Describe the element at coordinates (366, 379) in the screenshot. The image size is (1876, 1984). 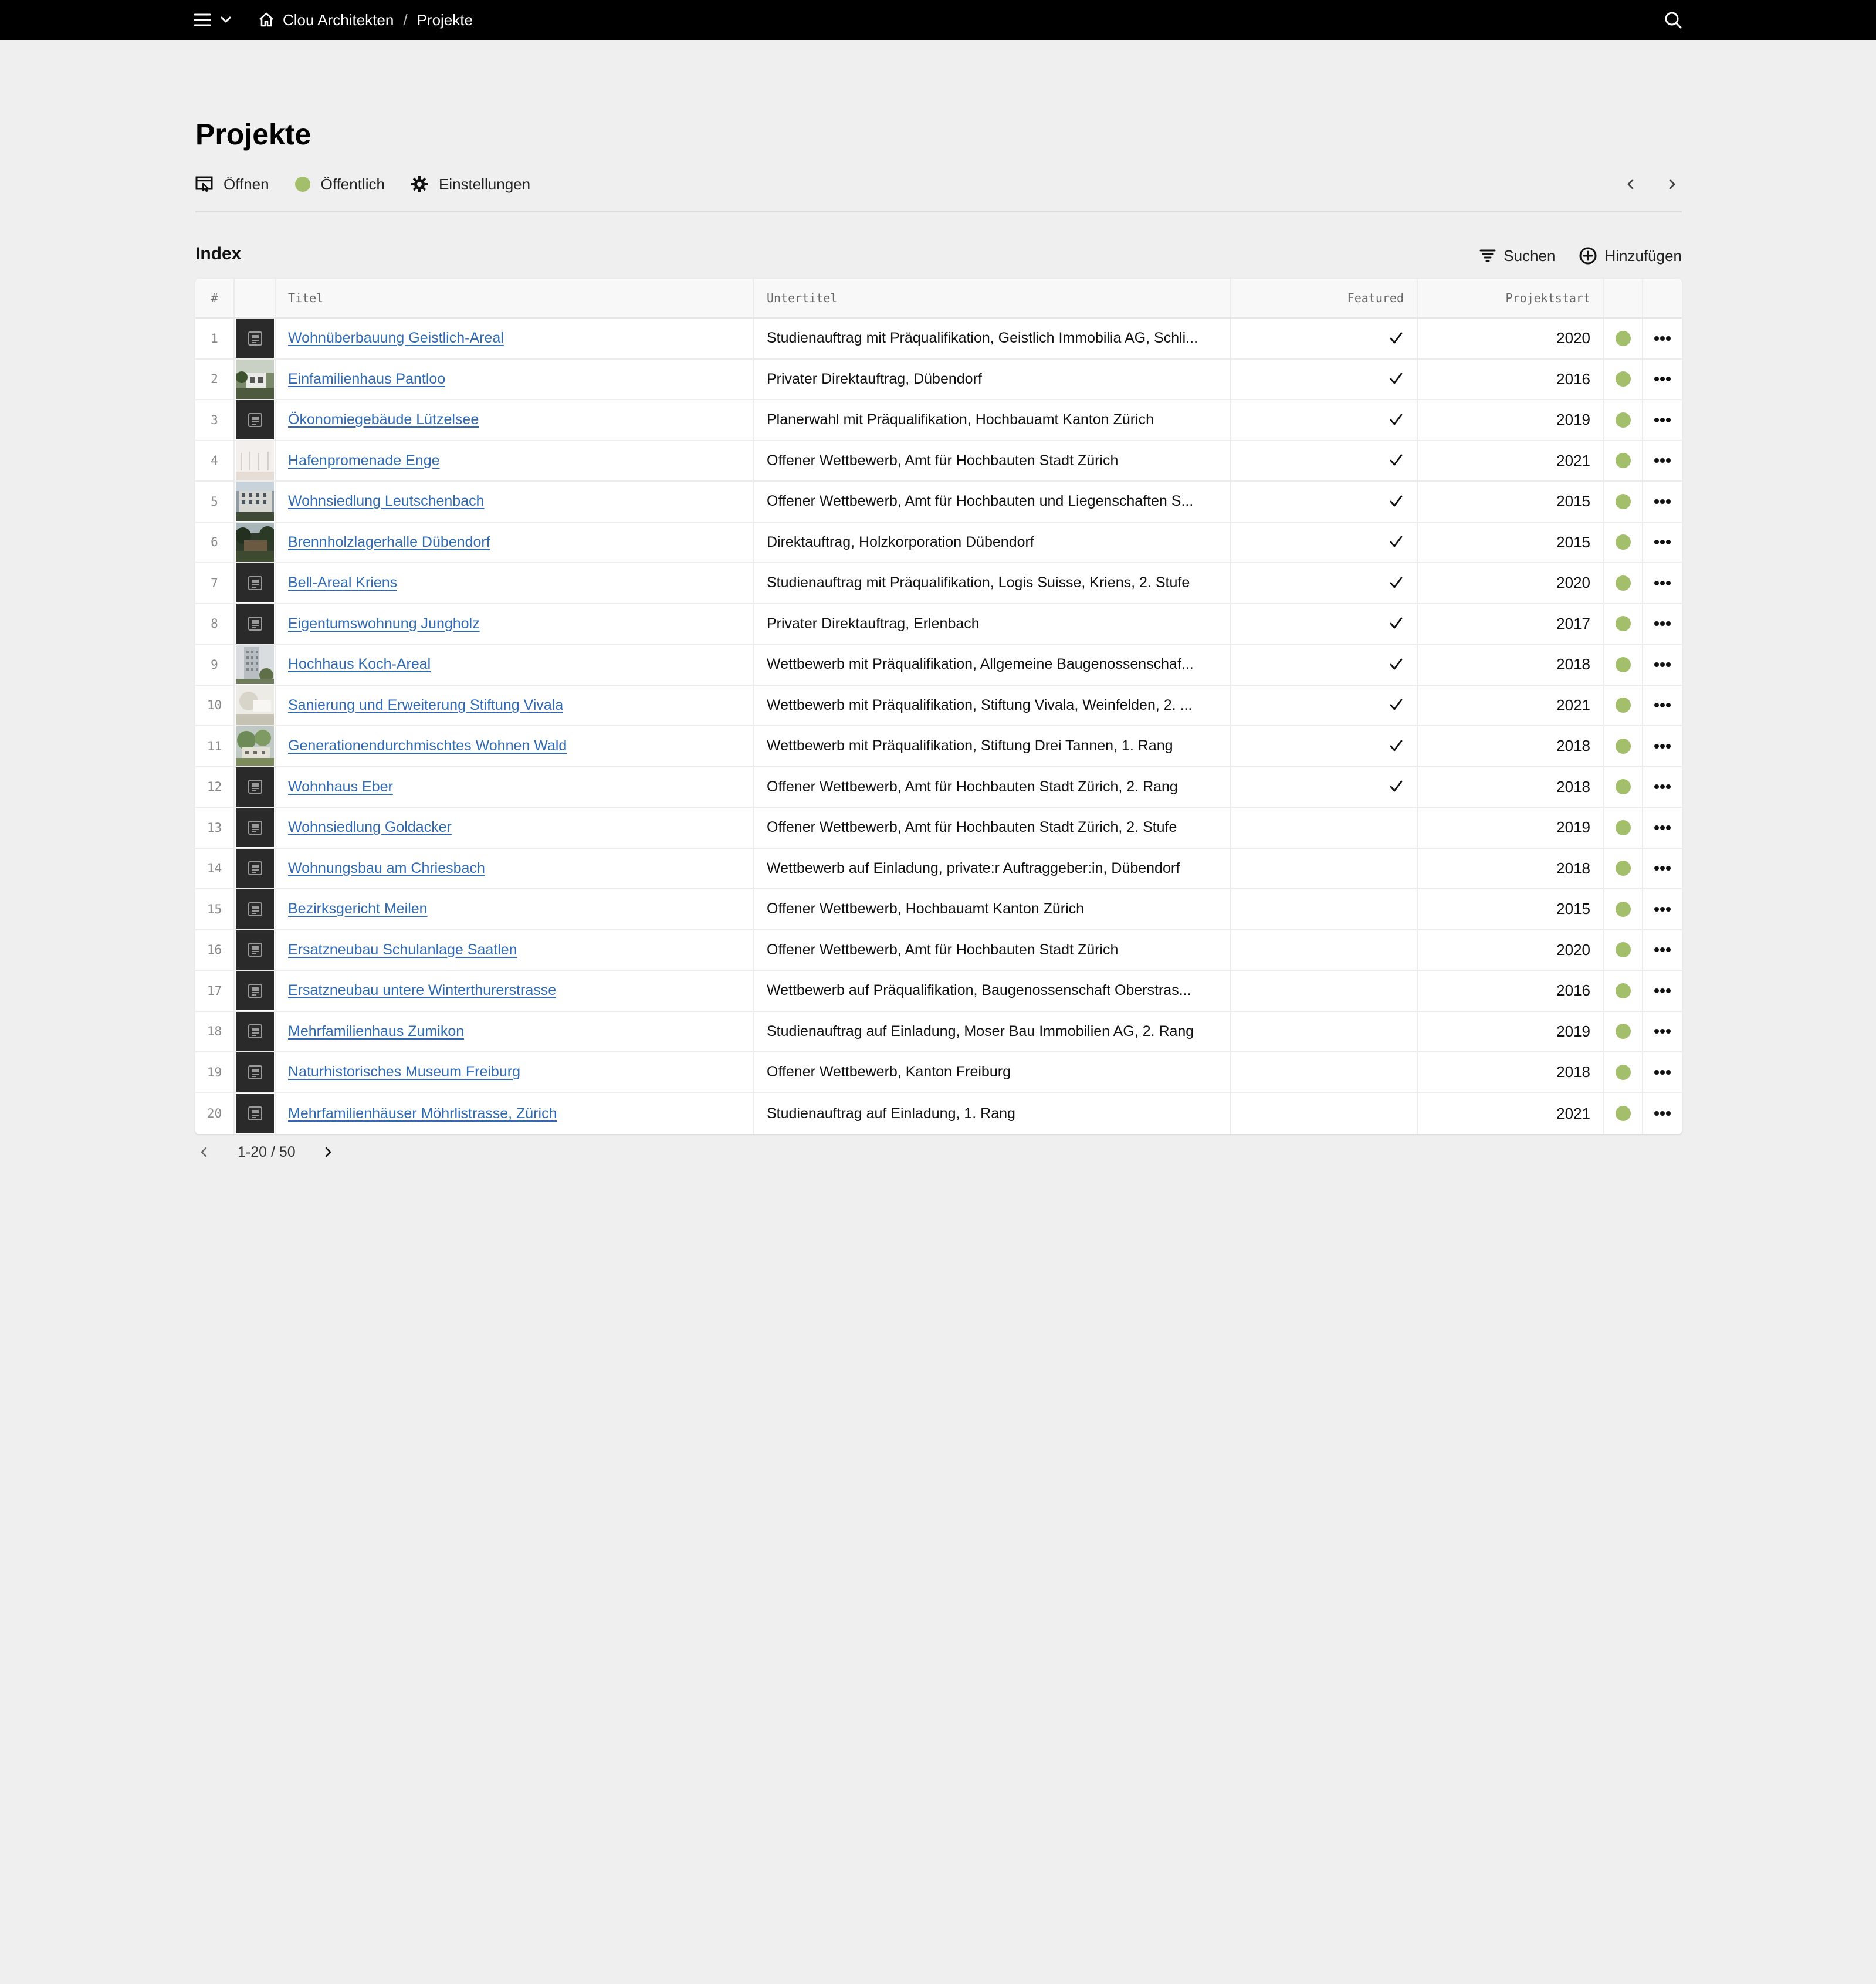
I see `row-title-link: Einfamilienhaus Pantloo` at that location.